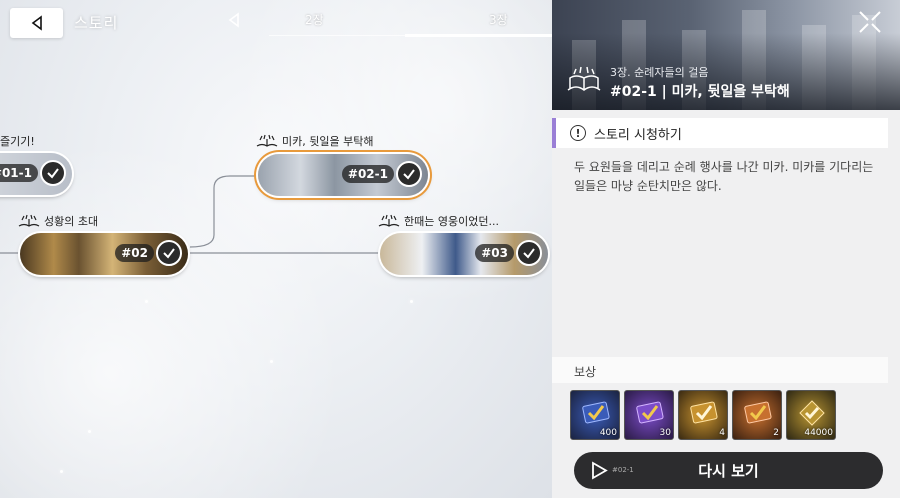 The image size is (900, 498). I want to click on replay-button: #02-1 다시 보기, so click(728, 470).